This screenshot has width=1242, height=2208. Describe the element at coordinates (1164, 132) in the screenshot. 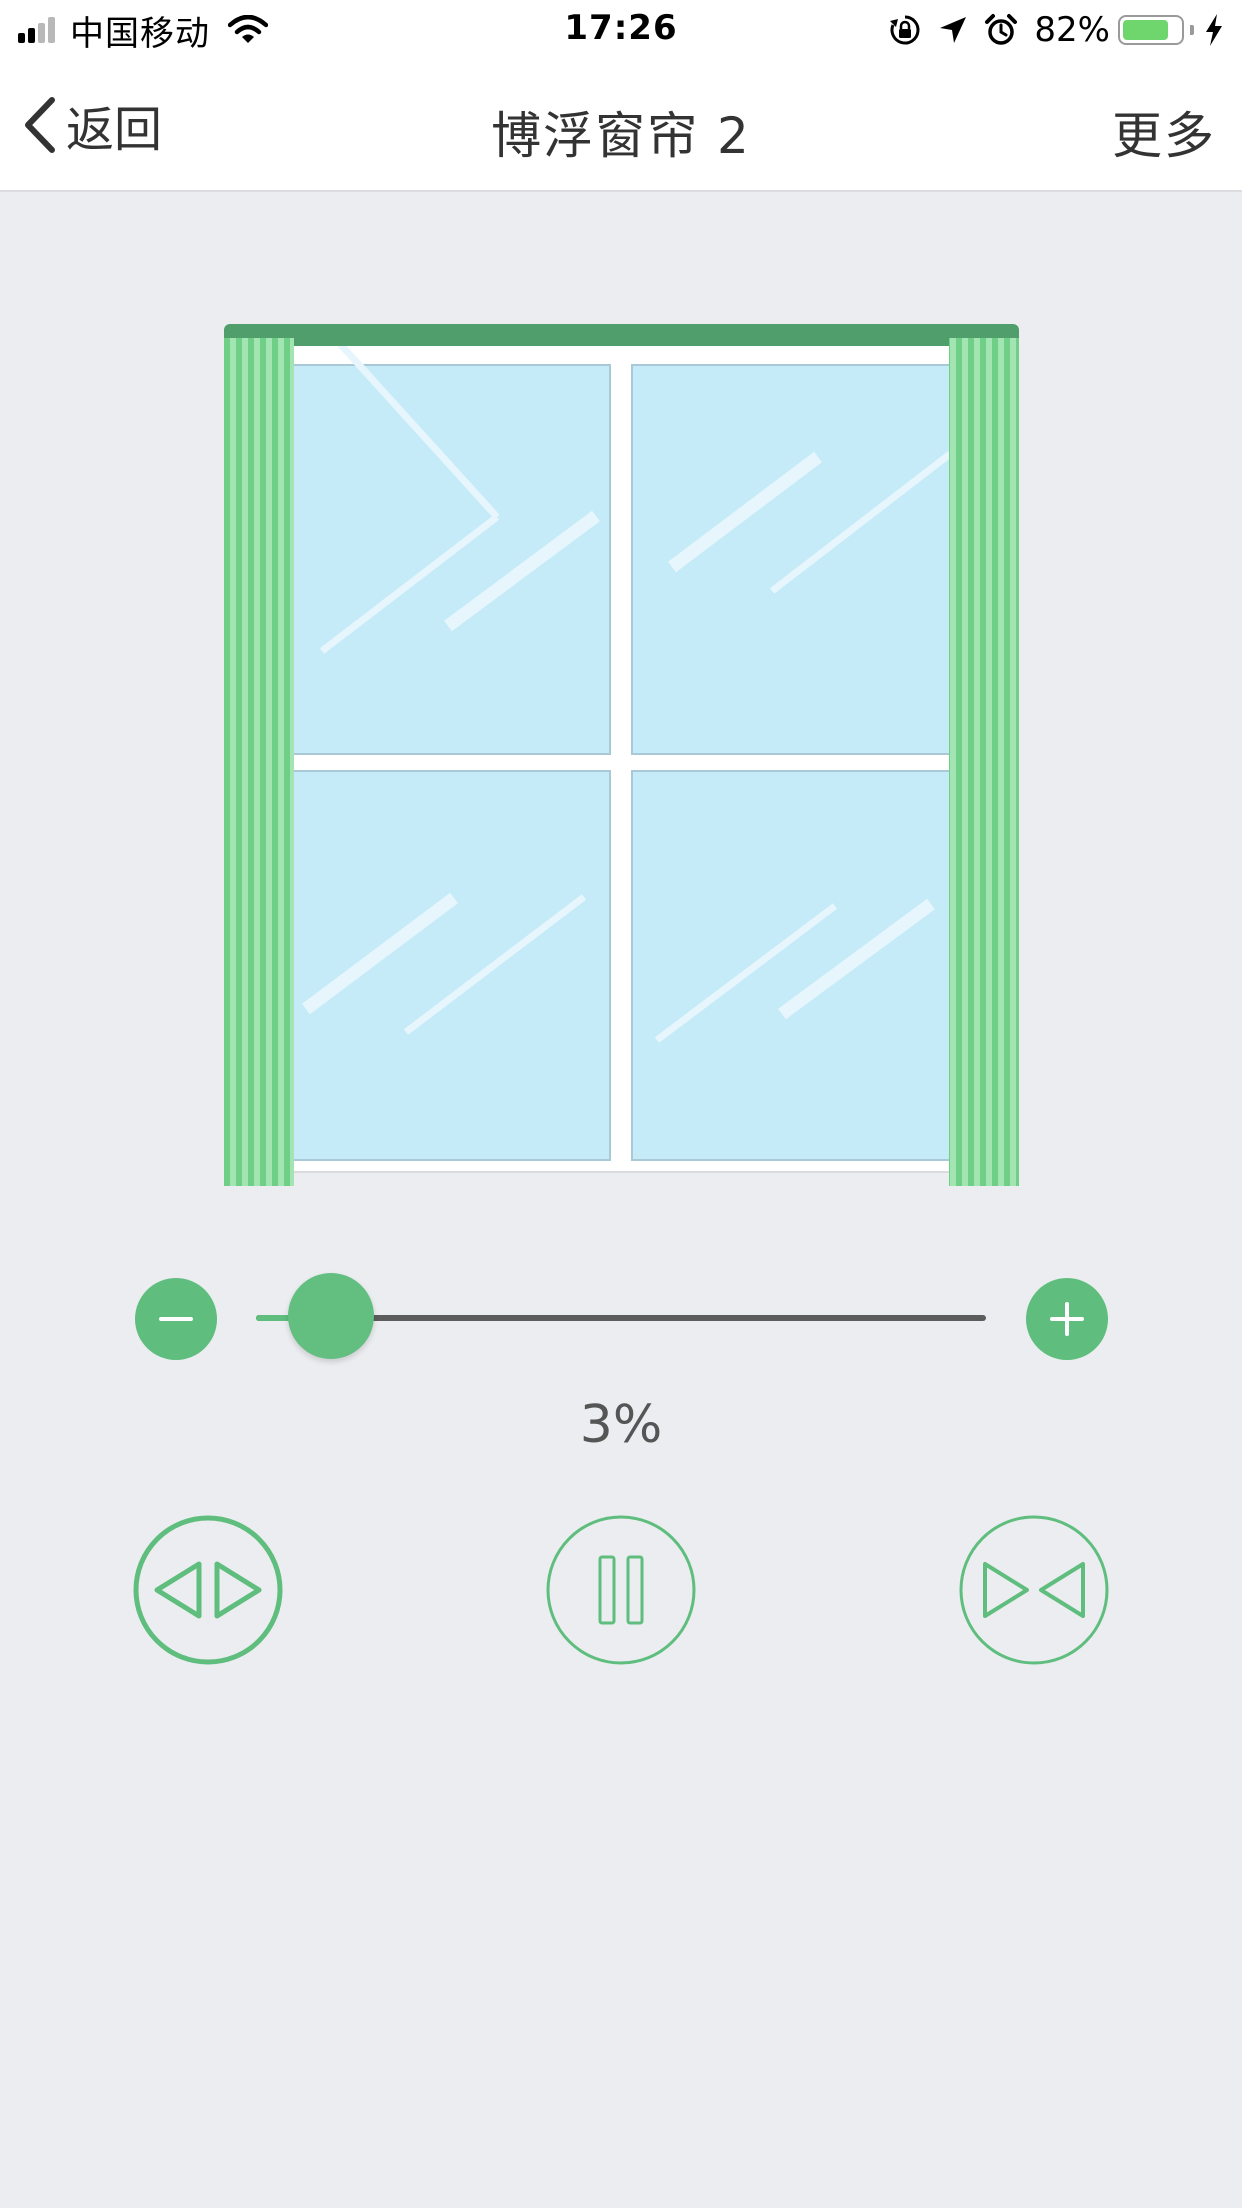

I see `more-button: 更多` at that location.